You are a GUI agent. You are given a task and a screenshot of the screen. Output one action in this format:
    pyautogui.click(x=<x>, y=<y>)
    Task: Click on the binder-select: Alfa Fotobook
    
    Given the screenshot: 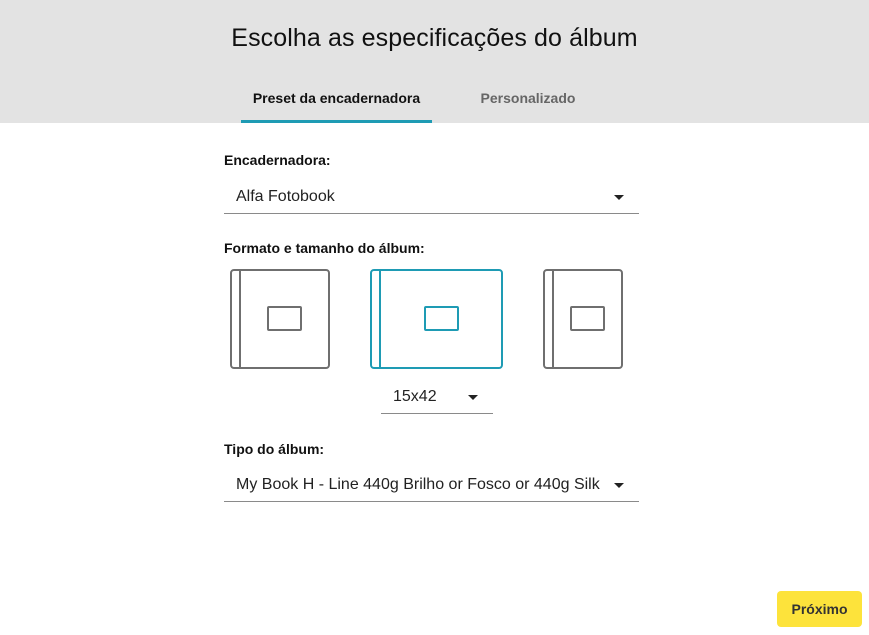 What is the action you would take?
    pyautogui.click(x=431, y=197)
    